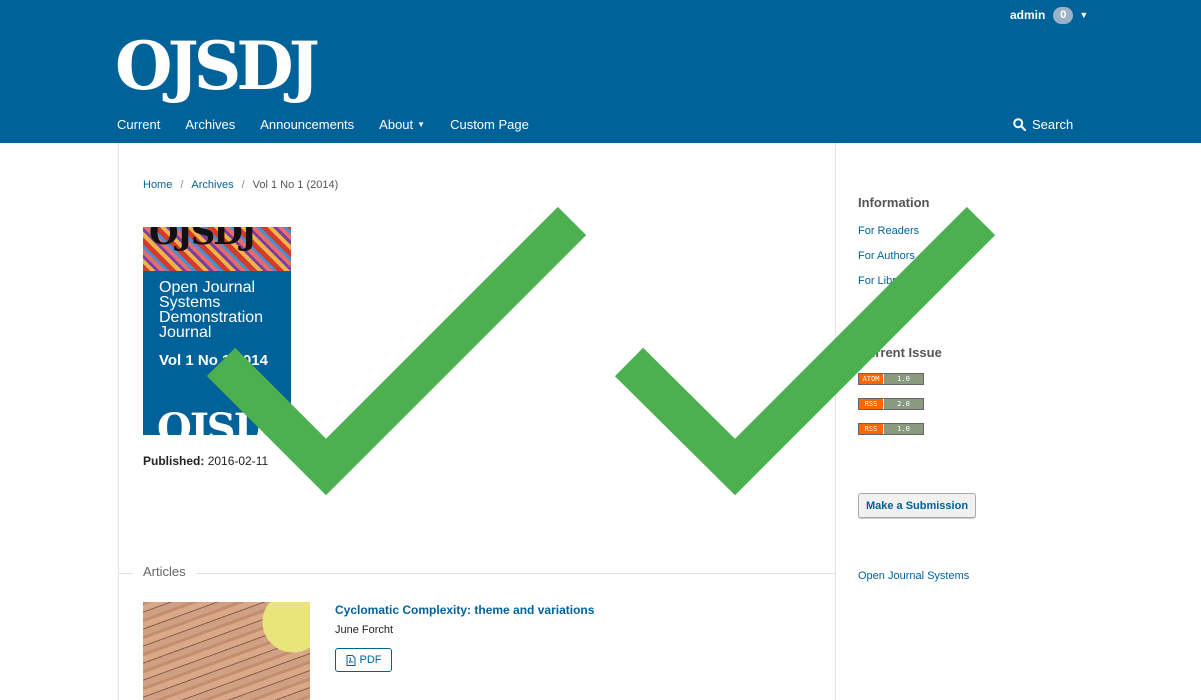 The image size is (1201, 700). What do you see at coordinates (210, 124) in the screenshot?
I see `nav-item-archives: Archives` at bounding box center [210, 124].